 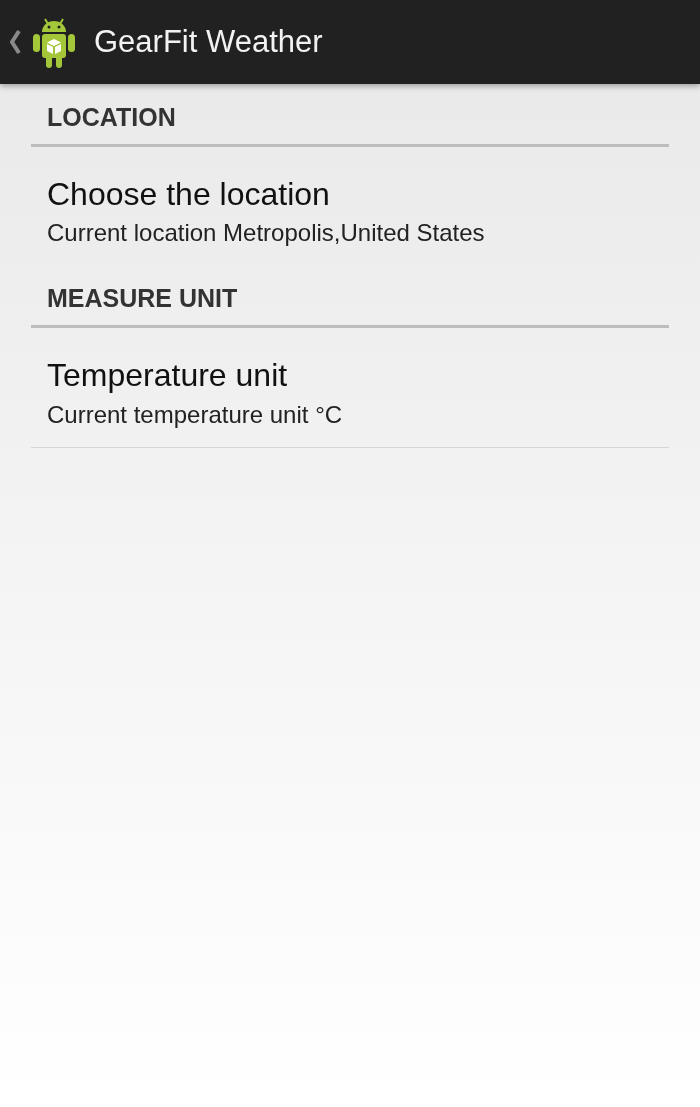 I want to click on app-title: GearFit Weather, so click(x=208, y=42).